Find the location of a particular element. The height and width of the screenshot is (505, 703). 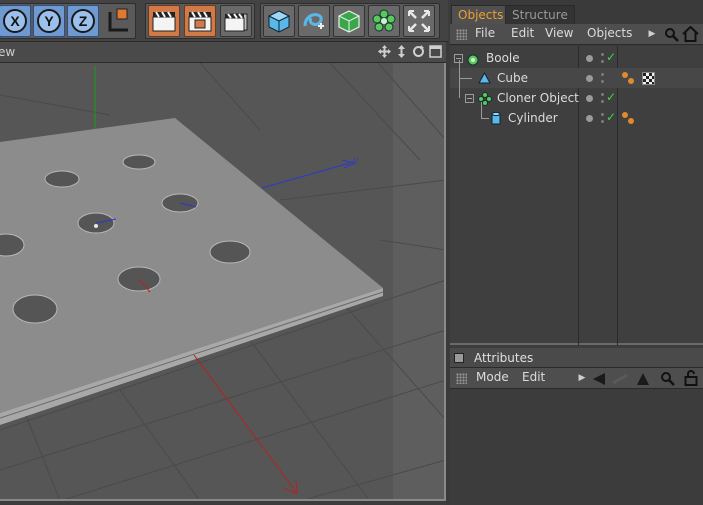

add-spline-button is located at coordinates (314, 21).